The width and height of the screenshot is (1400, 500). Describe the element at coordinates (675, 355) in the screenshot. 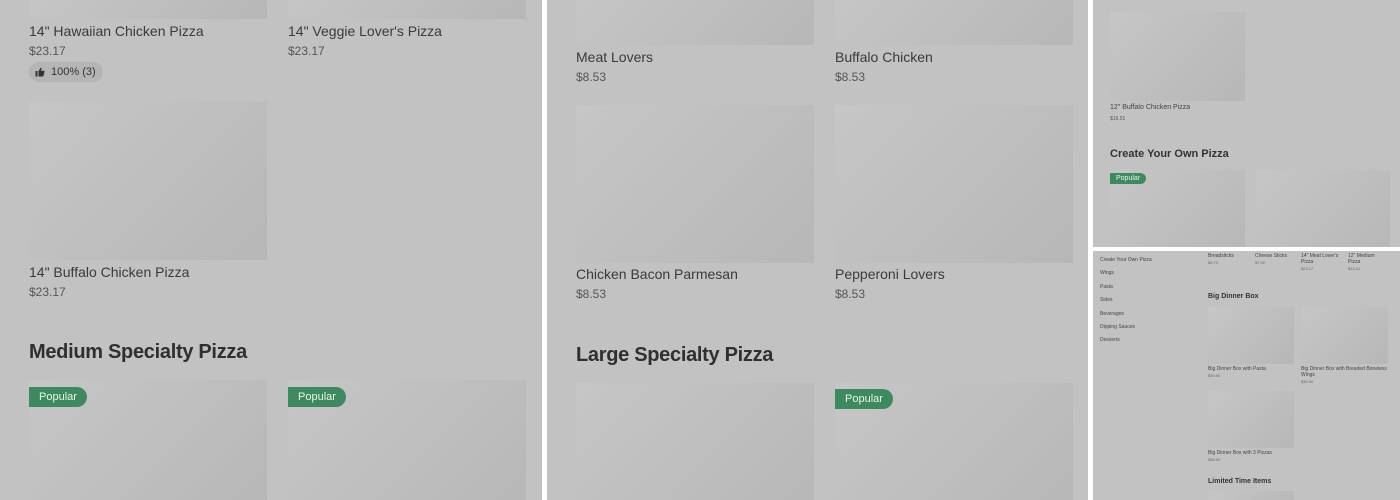

I see `section-heading: Large Specialty Pizza` at that location.